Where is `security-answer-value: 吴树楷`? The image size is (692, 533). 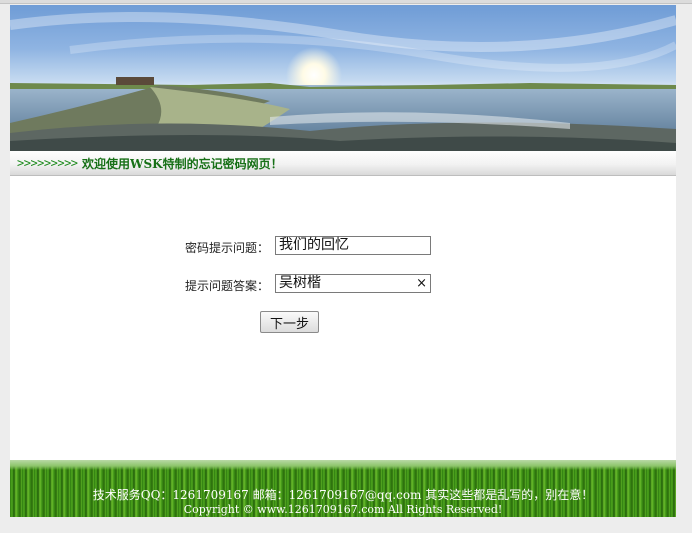 security-answer-value: 吴树楷 is located at coordinates (300, 283).